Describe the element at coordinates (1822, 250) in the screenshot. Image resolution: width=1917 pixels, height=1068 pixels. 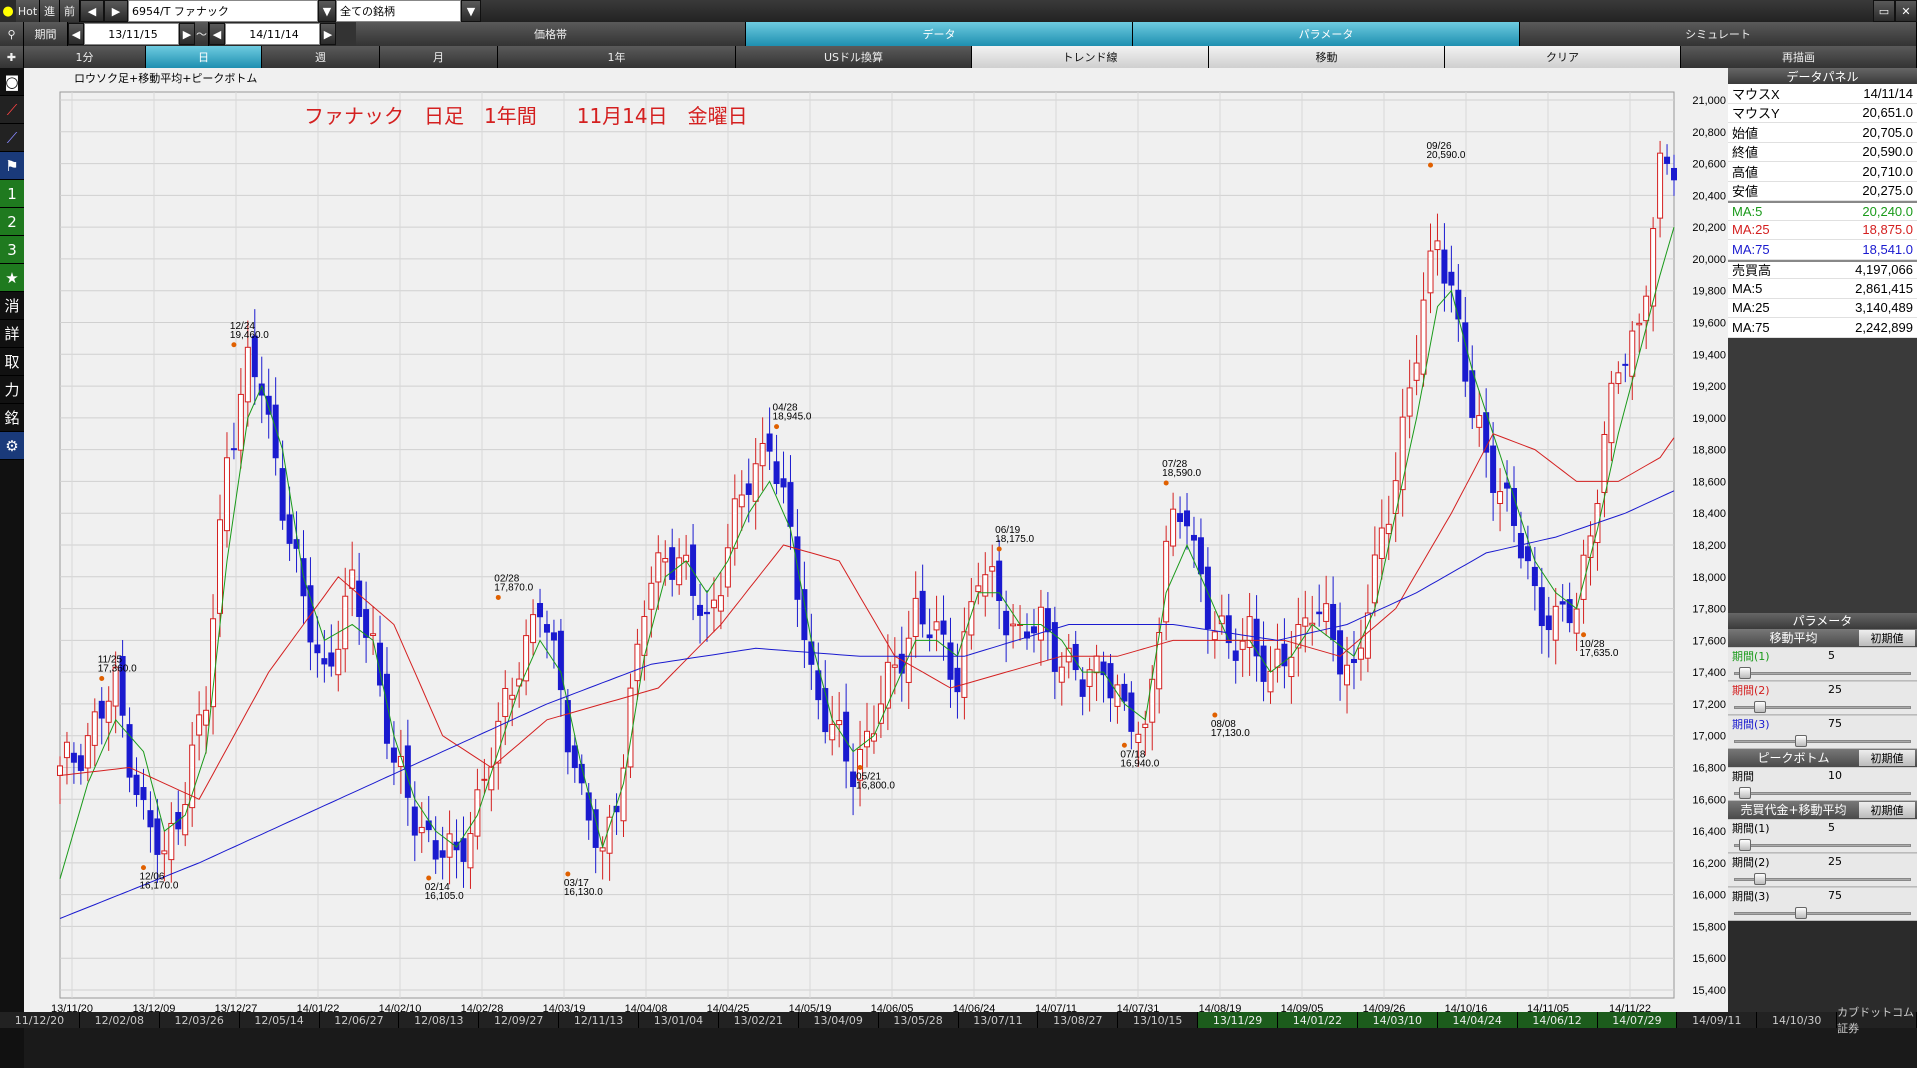
I see `data-panel-row: MA:75 18,541.0` at that location.